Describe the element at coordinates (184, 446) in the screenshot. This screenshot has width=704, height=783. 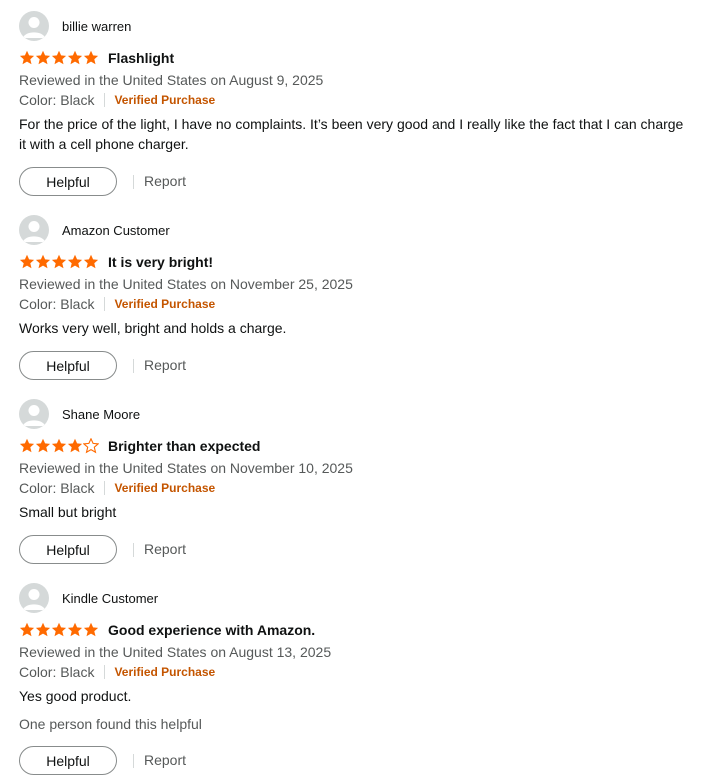
I see `review-title: Brighter than expected` at that location.